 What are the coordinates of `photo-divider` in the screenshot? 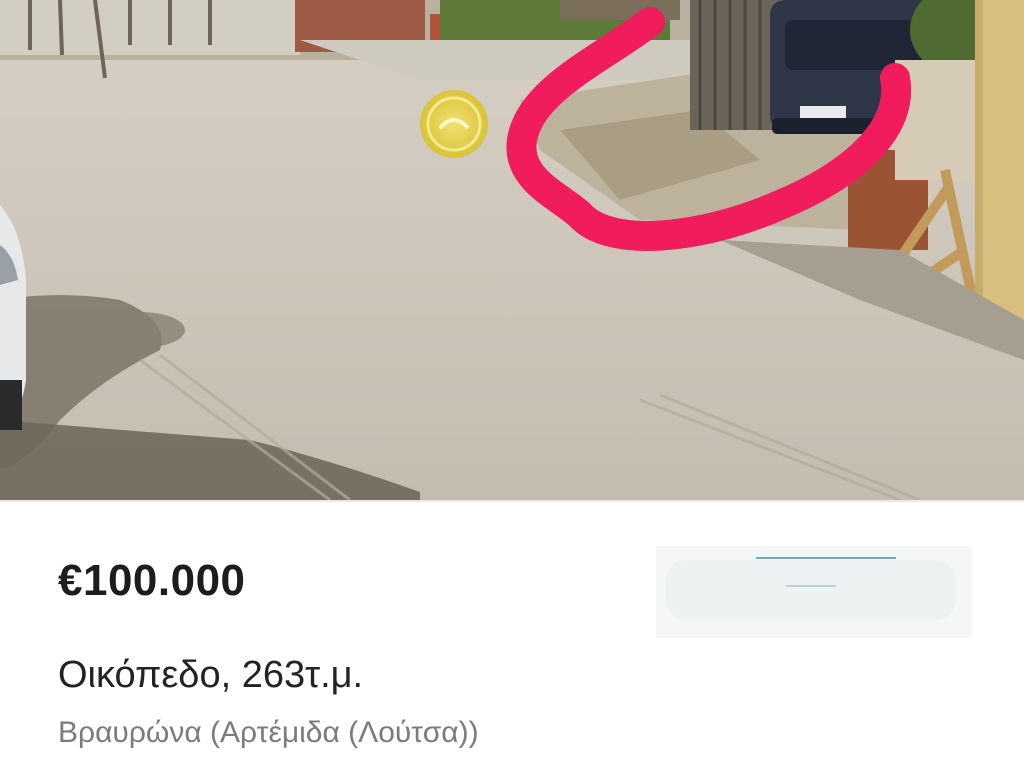 It's located at (512, 501).